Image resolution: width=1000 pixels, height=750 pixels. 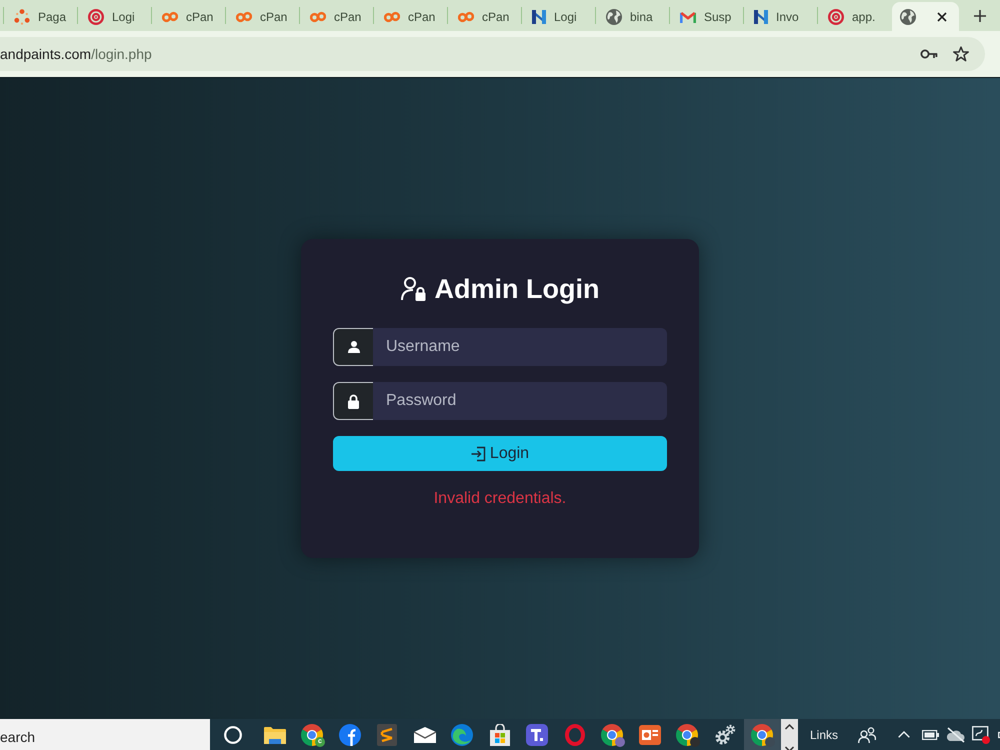 I want to click on slides-logo-icon, so click(x=649, y=734).